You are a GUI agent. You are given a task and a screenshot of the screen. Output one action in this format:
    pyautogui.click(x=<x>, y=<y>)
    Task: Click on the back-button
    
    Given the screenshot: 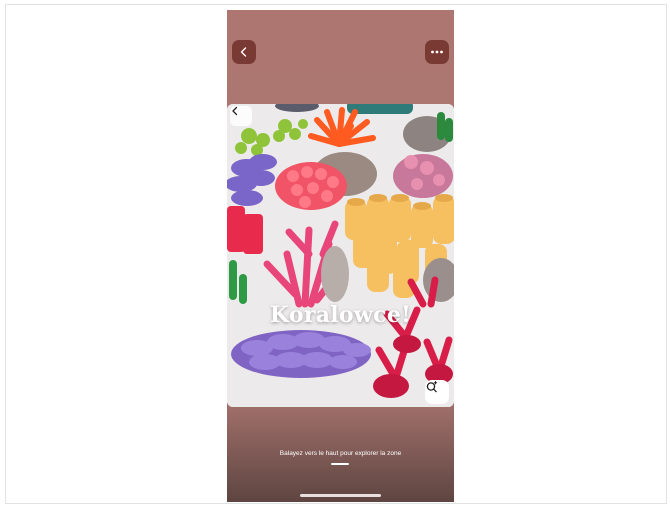 What is the action you would take?
    pyautogui.click(x=244, y=52)
    